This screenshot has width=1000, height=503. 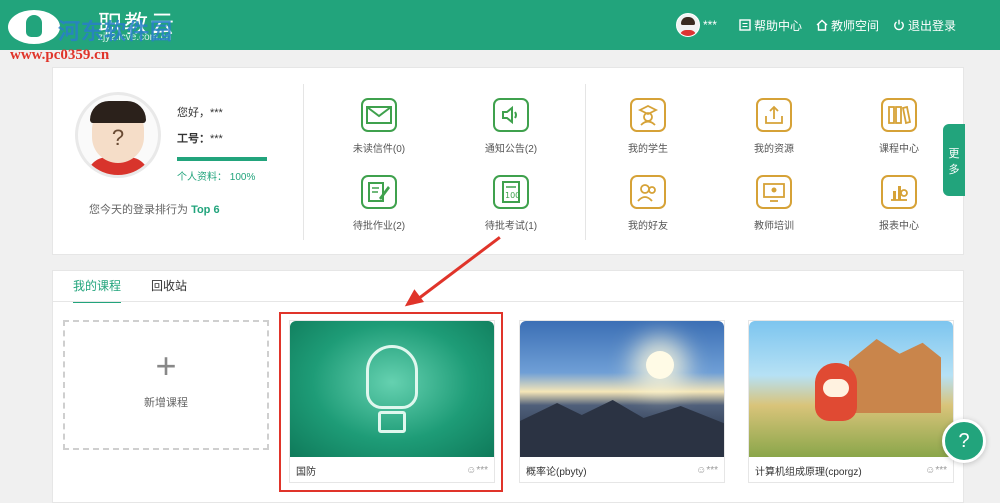 What do you see at coordinates (202, 177) in the screenshot?
I see `completion-label: 个人资料：` at bounding box center [202, 177].